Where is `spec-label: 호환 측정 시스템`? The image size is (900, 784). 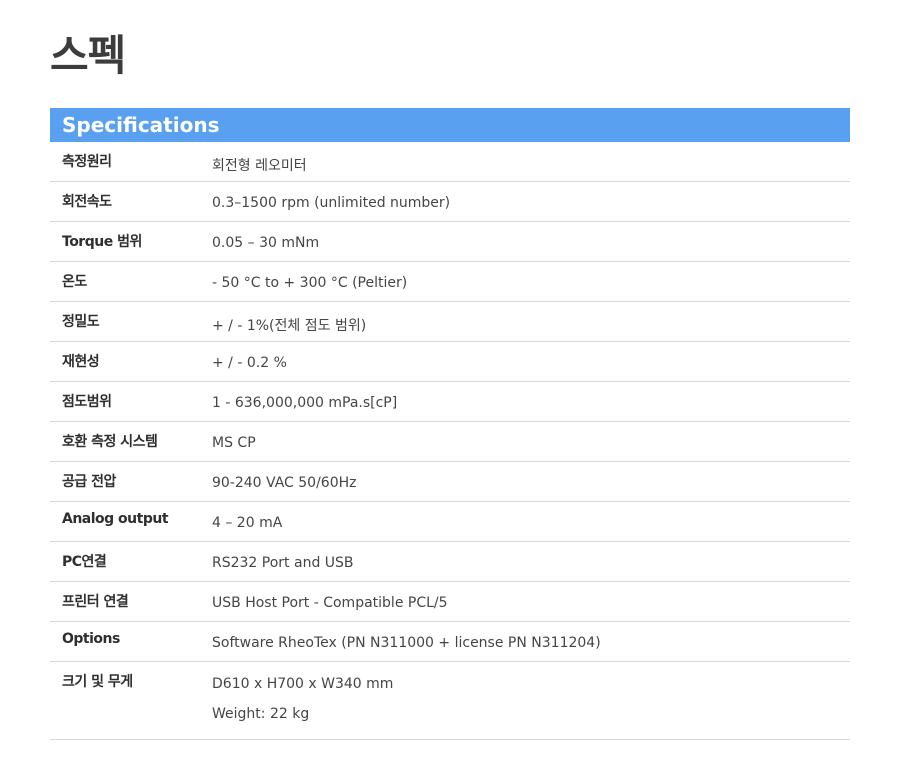 spec-label: 호환 측정 시스템 is located at coordinates (110, 442).